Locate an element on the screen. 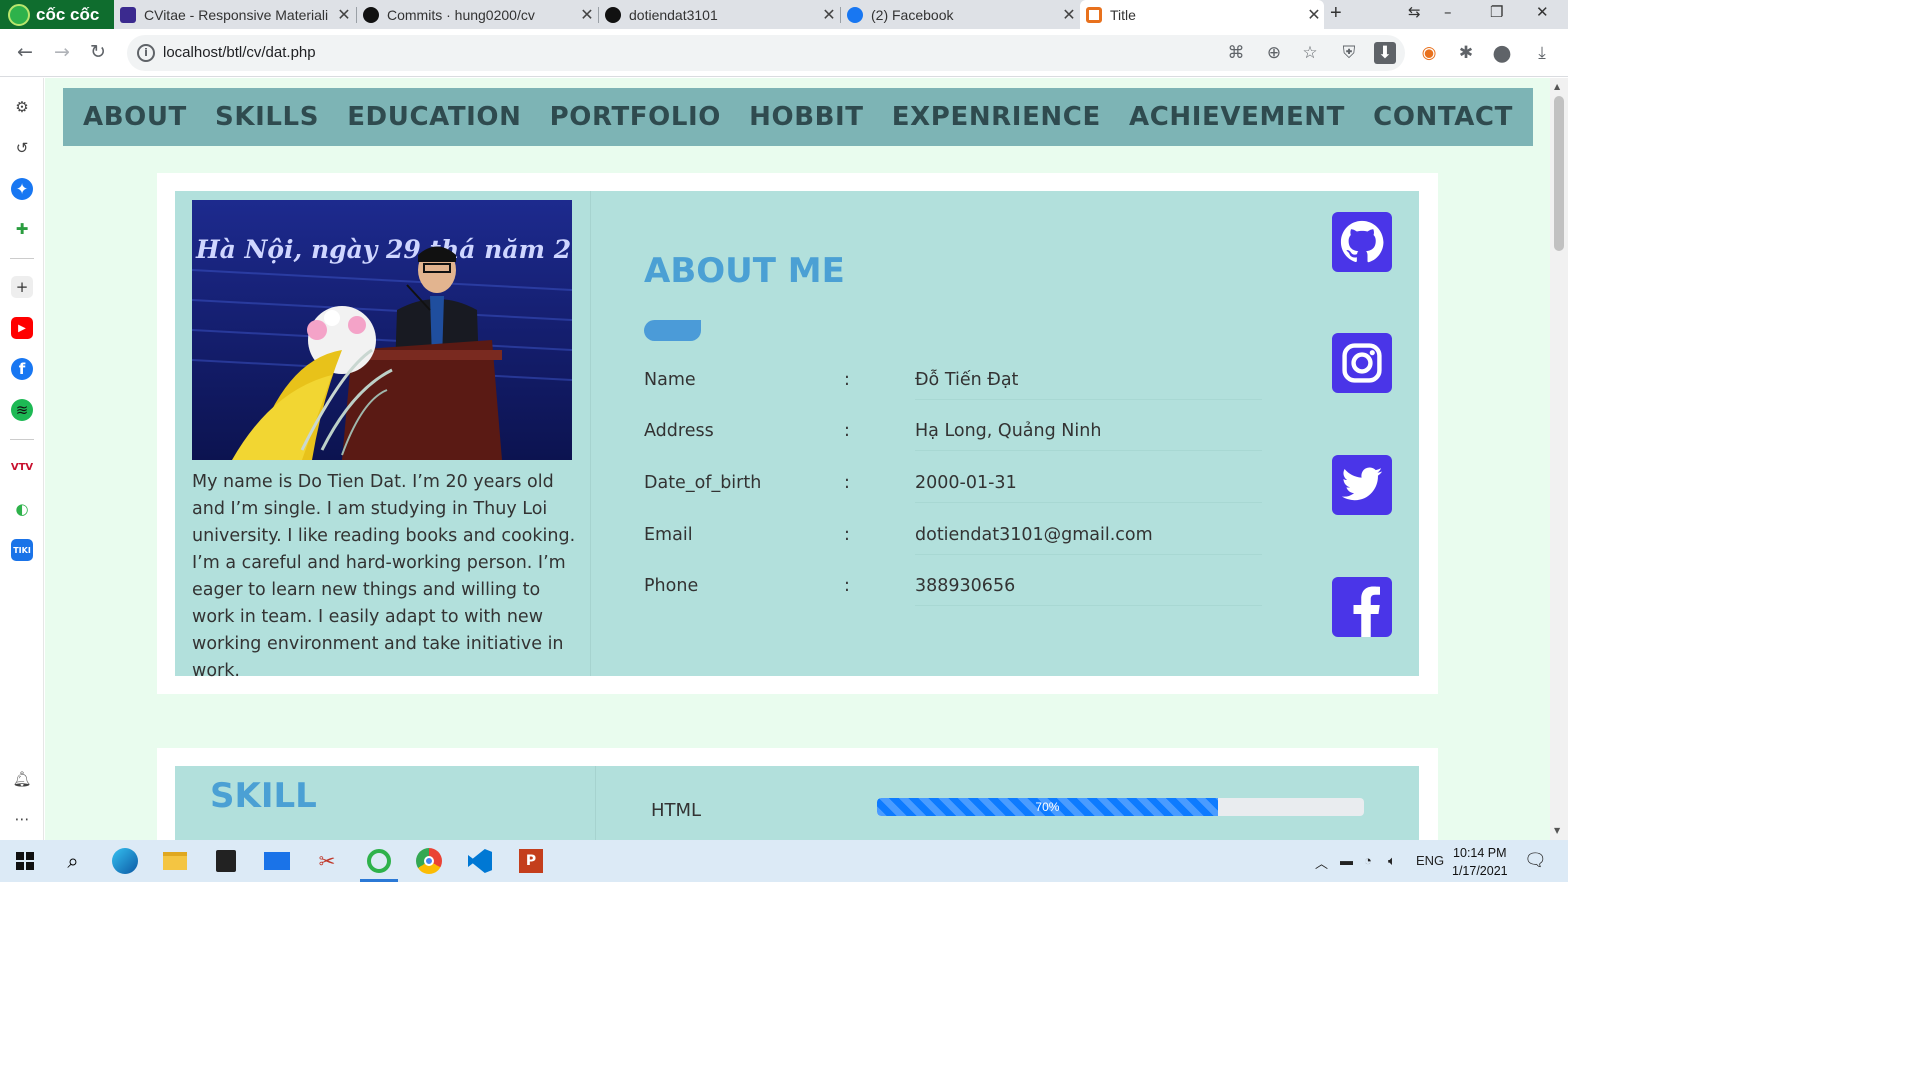 Image resolution: width=1920 pixels, height=1080 pixels. chrome-icon is located at coordinates (429, 861).